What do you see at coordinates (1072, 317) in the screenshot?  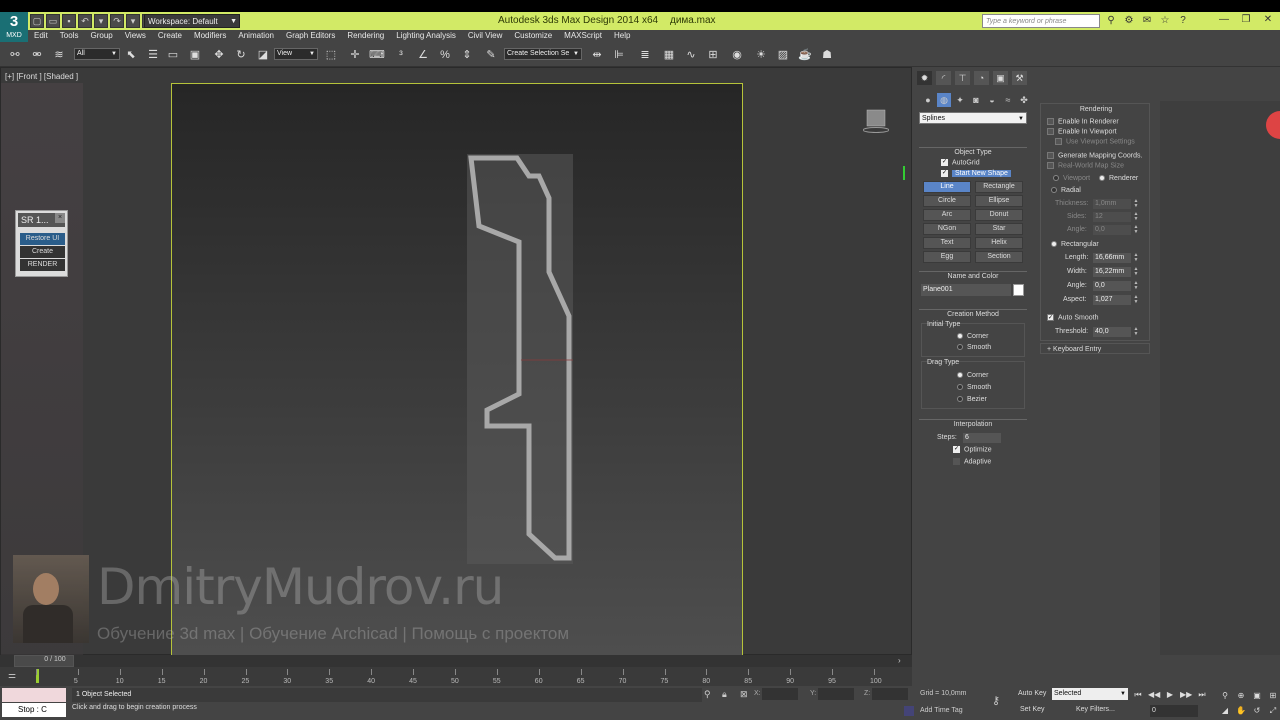 I see `auto-smooth-checkbox: ✓ Auto Smooth` at bounding box center [1072, 317].